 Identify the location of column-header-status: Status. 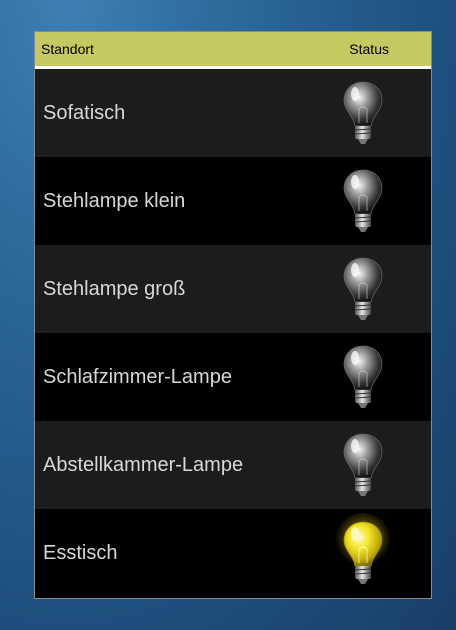
(369, 49).